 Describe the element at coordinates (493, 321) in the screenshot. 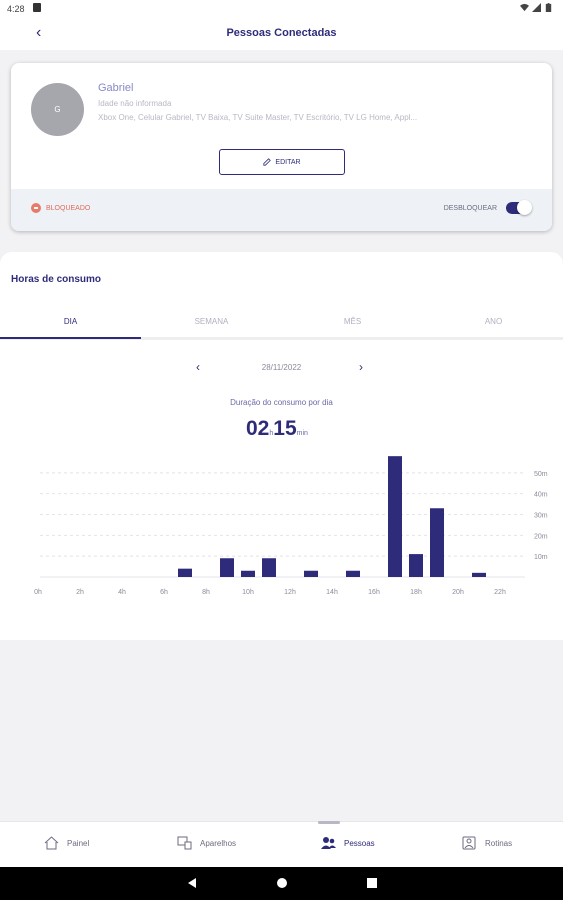

I see `tab-ano: ANO` at that location.